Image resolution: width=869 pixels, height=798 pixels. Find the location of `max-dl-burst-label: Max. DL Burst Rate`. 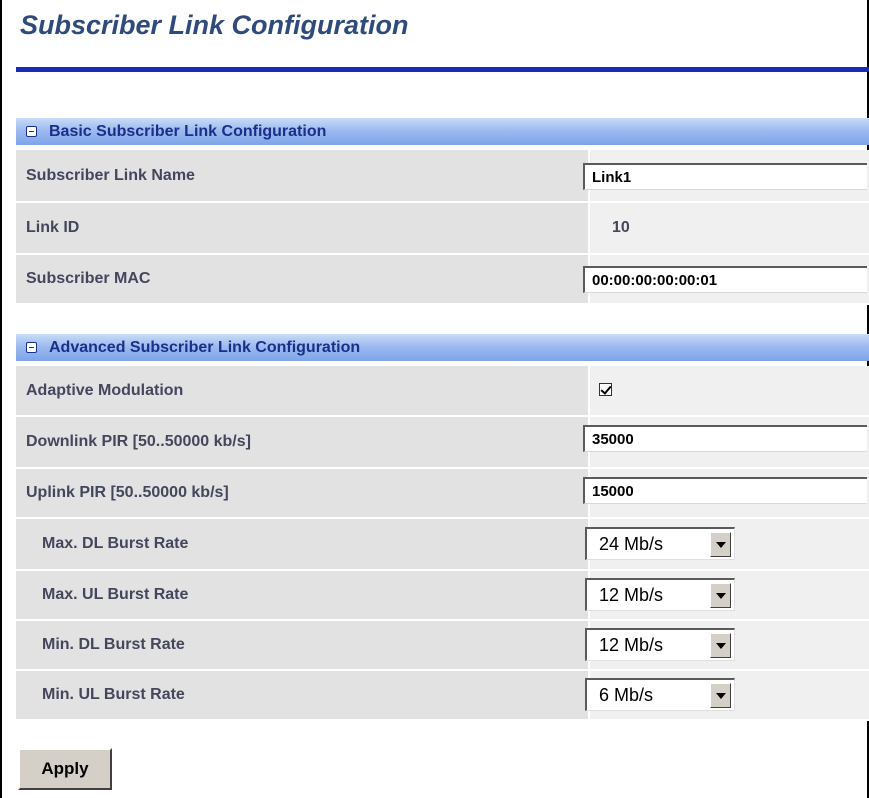

max-dl-burst-label: Max. DL Burst Rate is located at coordinates (302, 544).